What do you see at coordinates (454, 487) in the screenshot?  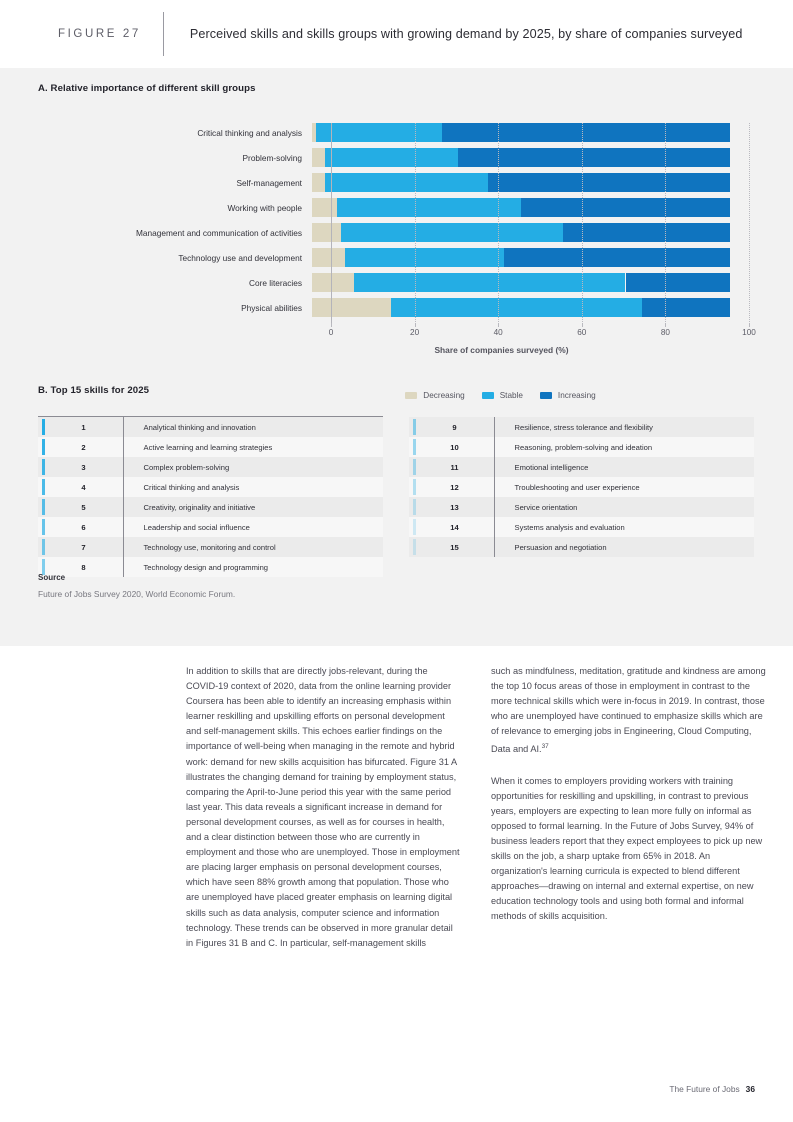 I see `skill-rank: 12` at bounding box center [454, 487].